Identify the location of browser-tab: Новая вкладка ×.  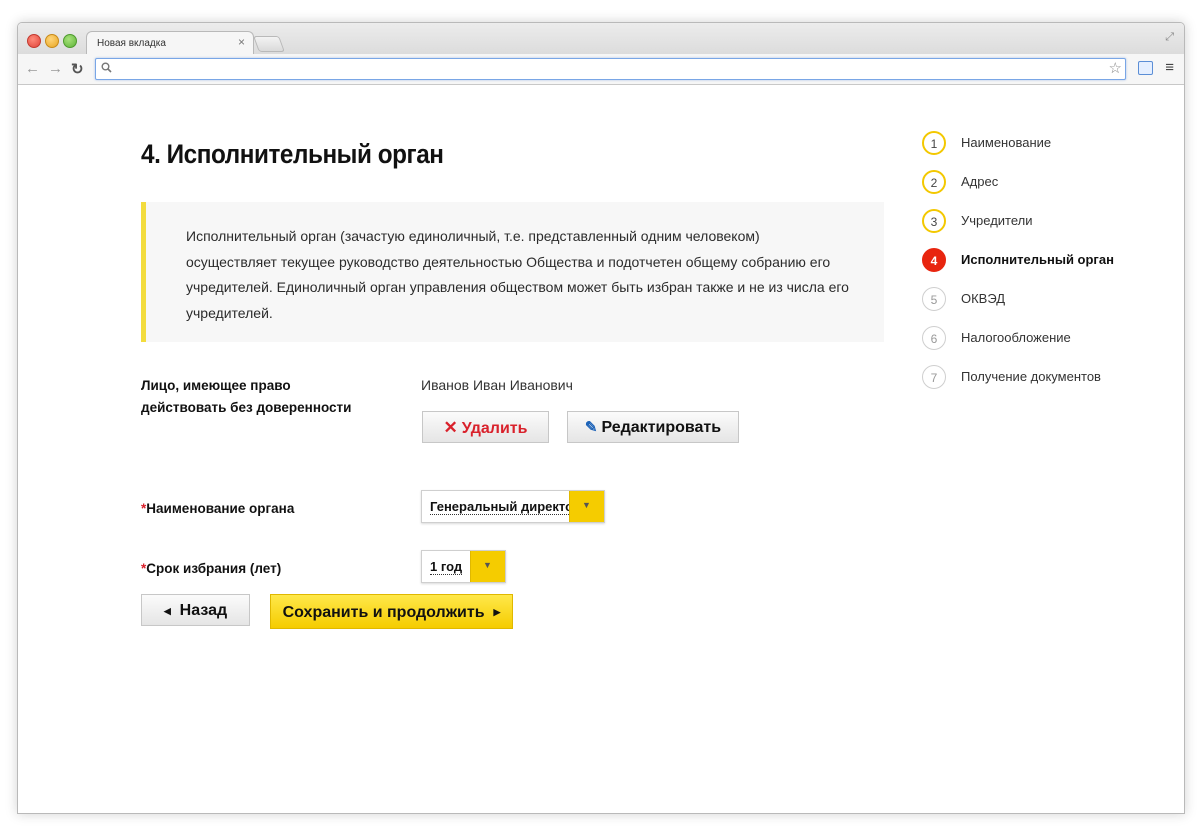
(170, 43).